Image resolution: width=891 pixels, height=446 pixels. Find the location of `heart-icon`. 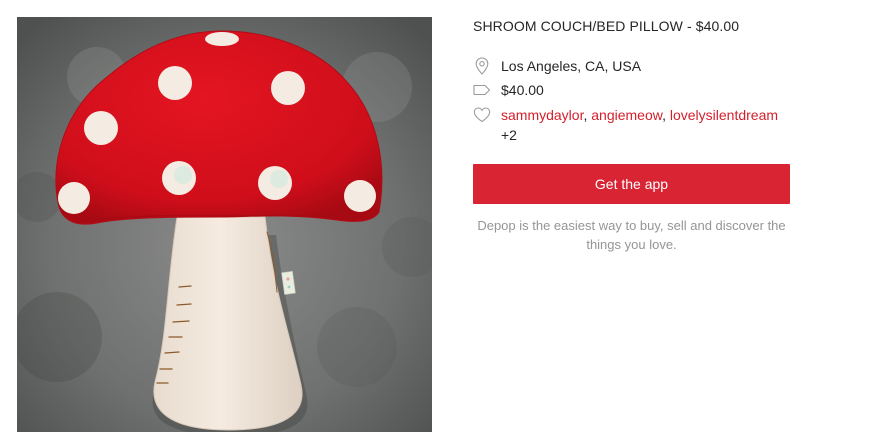

heart-icon is located at coordinates (482, 115).